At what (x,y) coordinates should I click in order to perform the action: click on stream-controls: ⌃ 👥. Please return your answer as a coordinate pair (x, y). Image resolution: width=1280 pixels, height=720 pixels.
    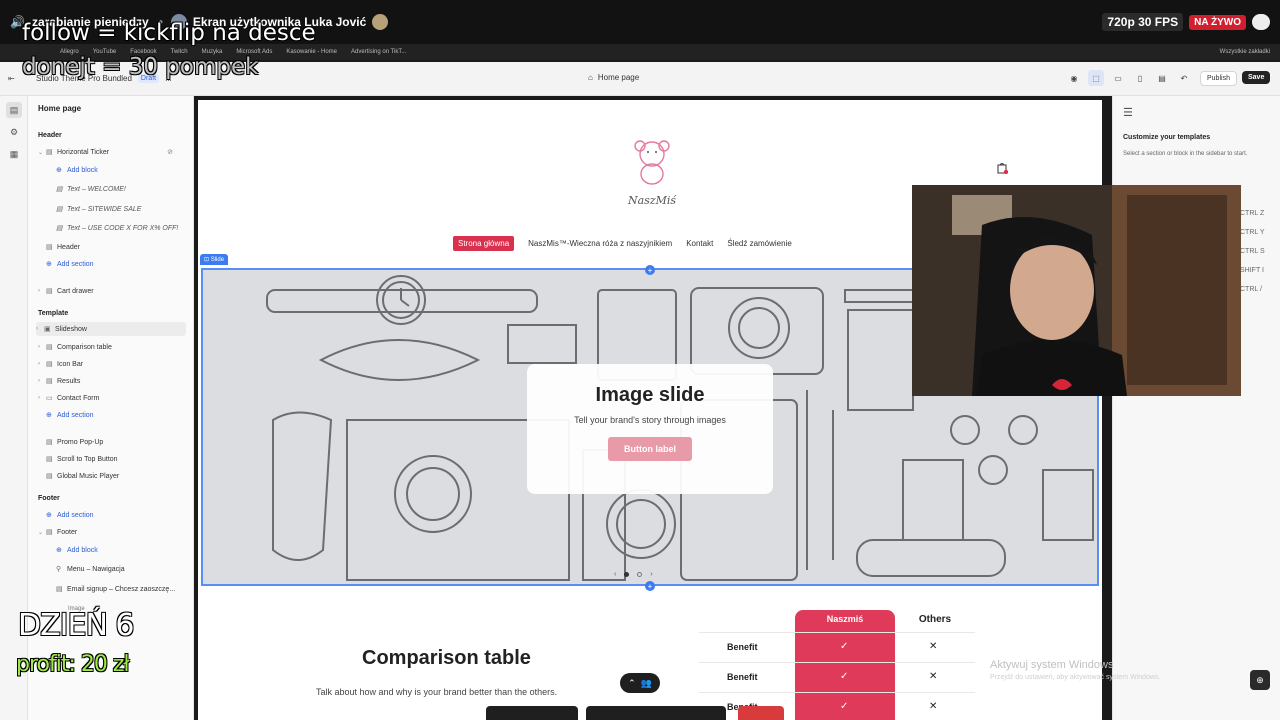
    Looking at the image, I should click on (640, 683).